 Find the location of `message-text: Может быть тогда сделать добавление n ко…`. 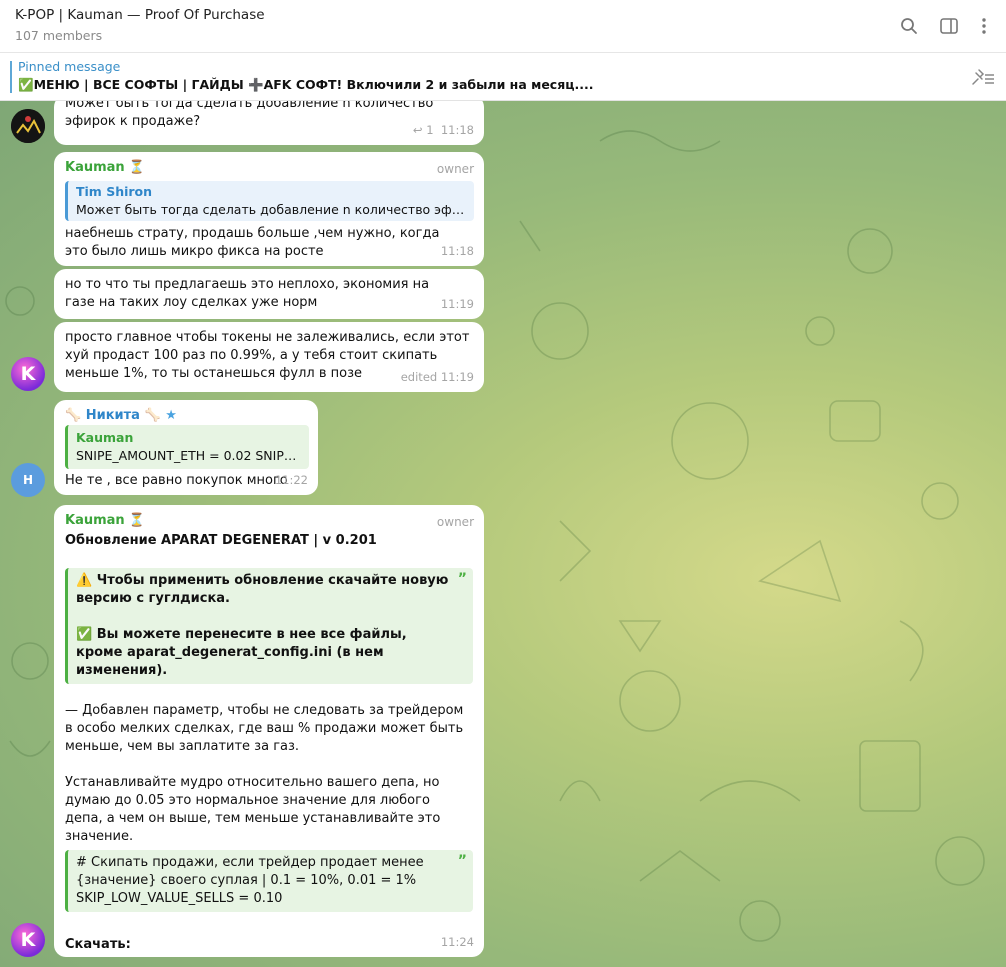

message-text: Может быть тогда сделать добавление n ко… is located at coordinates (249, 115).